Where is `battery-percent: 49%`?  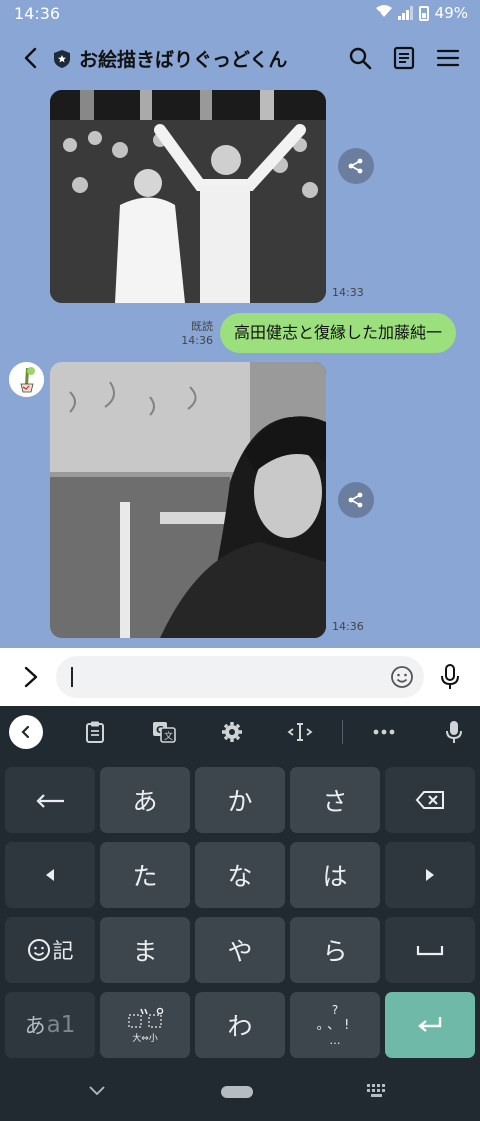
battery-percent: 49% is located at coordinates (451, 13).